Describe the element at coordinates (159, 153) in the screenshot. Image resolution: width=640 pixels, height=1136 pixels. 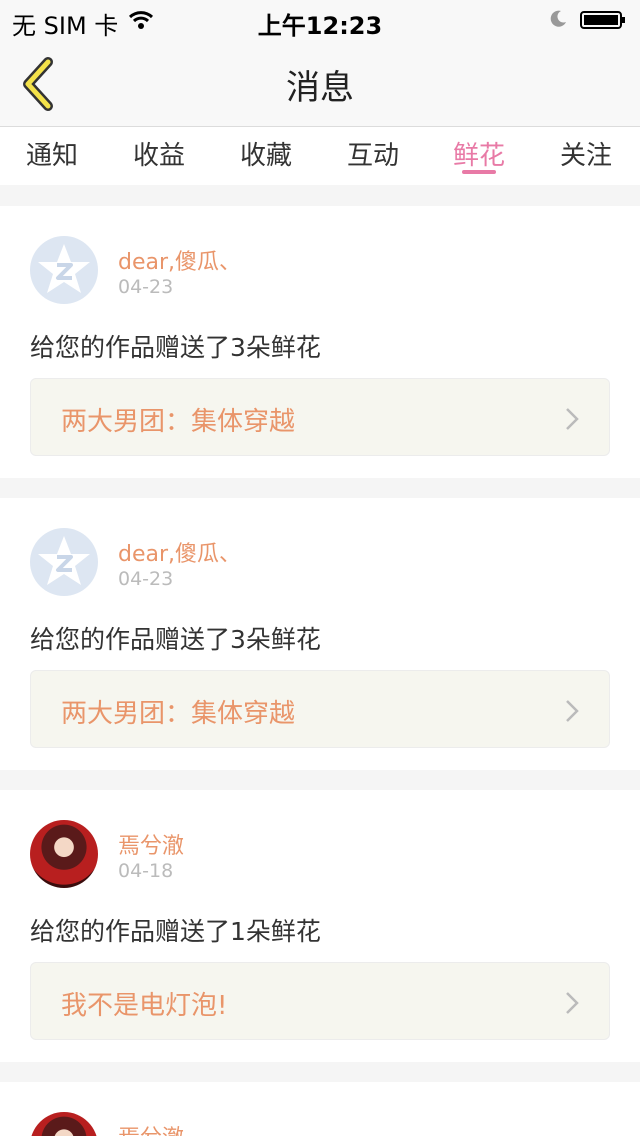
I see `tab-earnings: 收益` at that location.